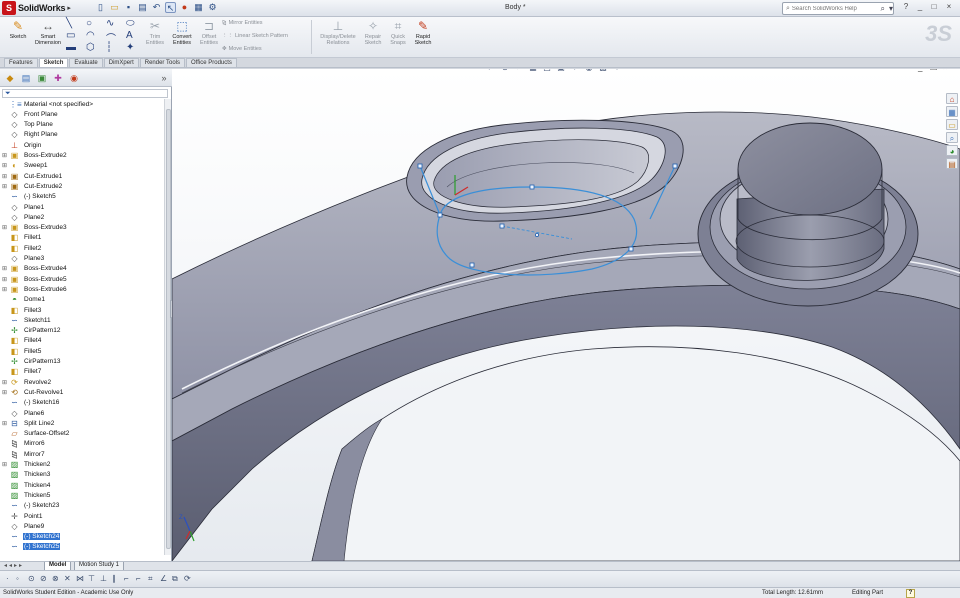 Image resolution: width=960 pixels, height=598 pixels. I want to click on viewport-minimize-button: _, so click(920, 70).